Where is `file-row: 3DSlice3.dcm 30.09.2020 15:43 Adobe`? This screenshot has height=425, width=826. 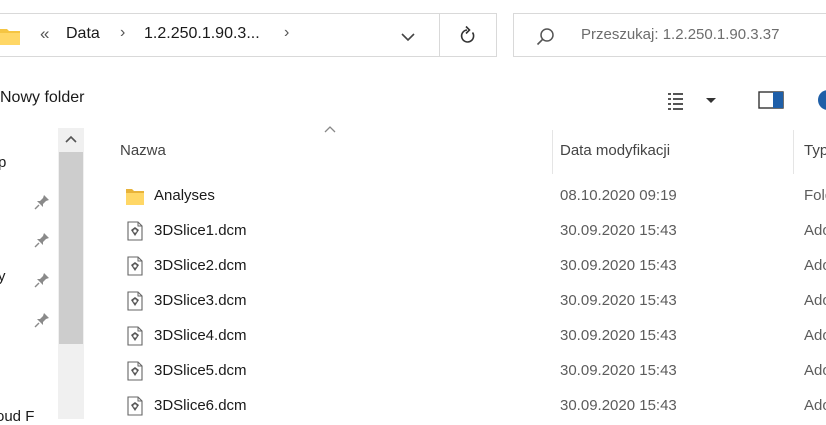
file-row: 3DSlice3.dcm 30.09.2020 15:43 Adobe is located at coordinates (461, 301).